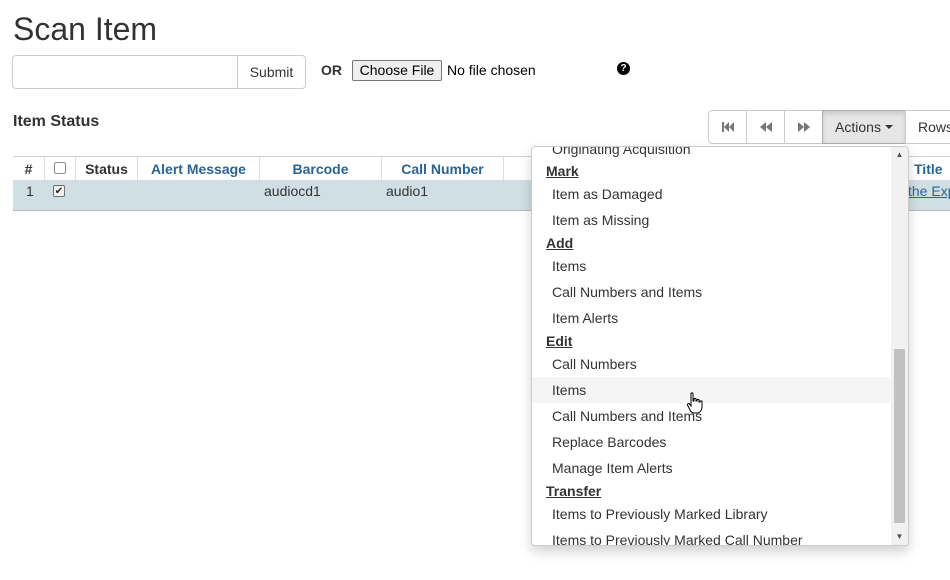 This screenshot has height=580, width=950. I want to click on menu-item-edit-call-numbers: Call Numbers, so click(712, 364).